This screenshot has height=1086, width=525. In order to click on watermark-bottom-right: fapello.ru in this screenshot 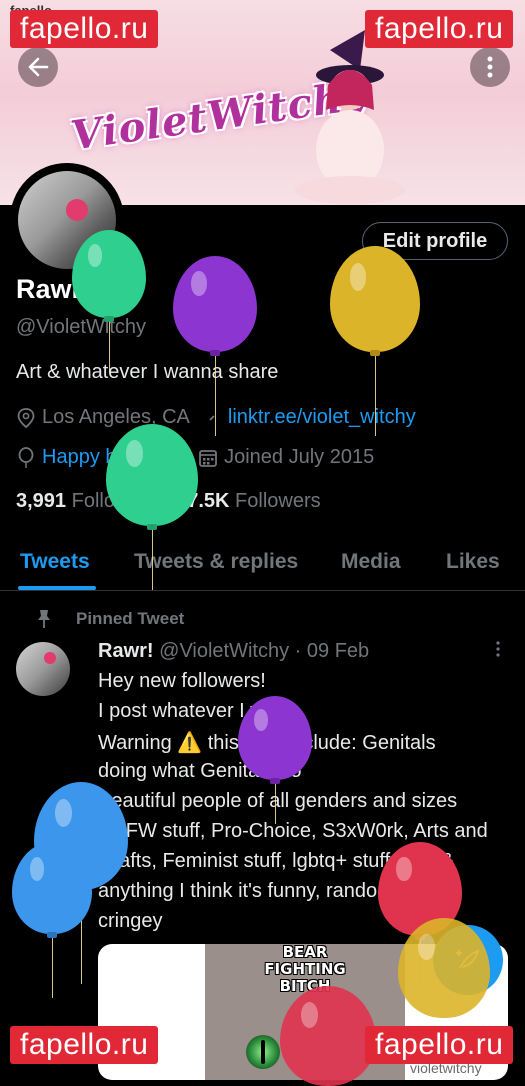, I will do `click(439, 1045)`.